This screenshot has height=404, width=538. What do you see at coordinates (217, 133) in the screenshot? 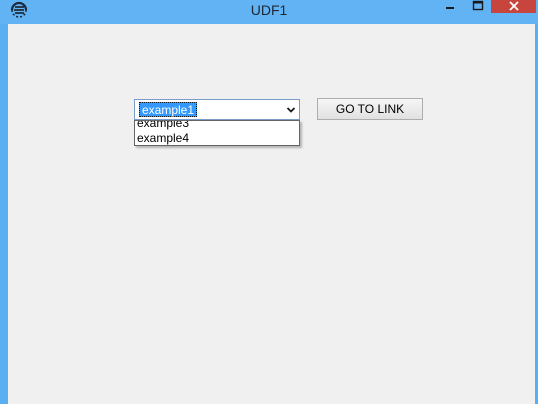
I see `combo-dropdown-list: example3 example4` at bounding box center [217, 133].